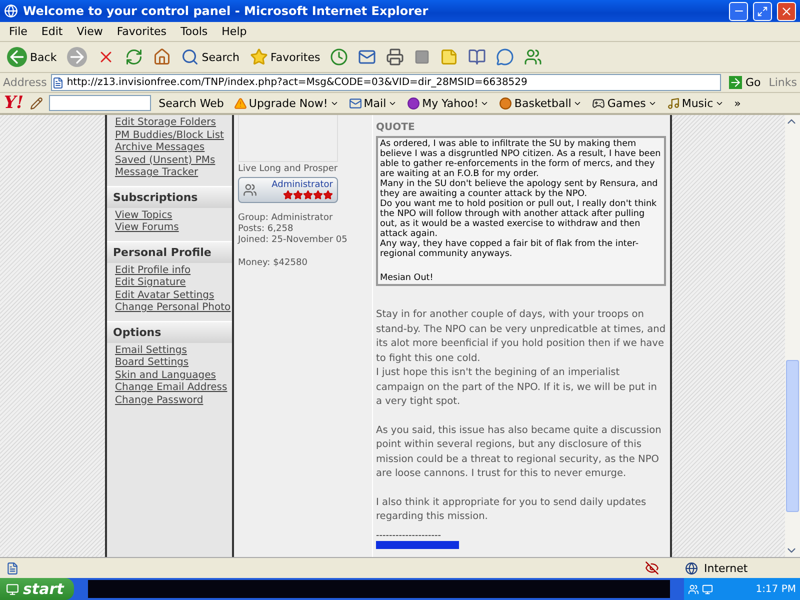 The height and width of the screenshot is (600, 800). Describe the element at coordinates (173, 228) in the screenshot. I see `sidebar-link: View Forums` at that location.